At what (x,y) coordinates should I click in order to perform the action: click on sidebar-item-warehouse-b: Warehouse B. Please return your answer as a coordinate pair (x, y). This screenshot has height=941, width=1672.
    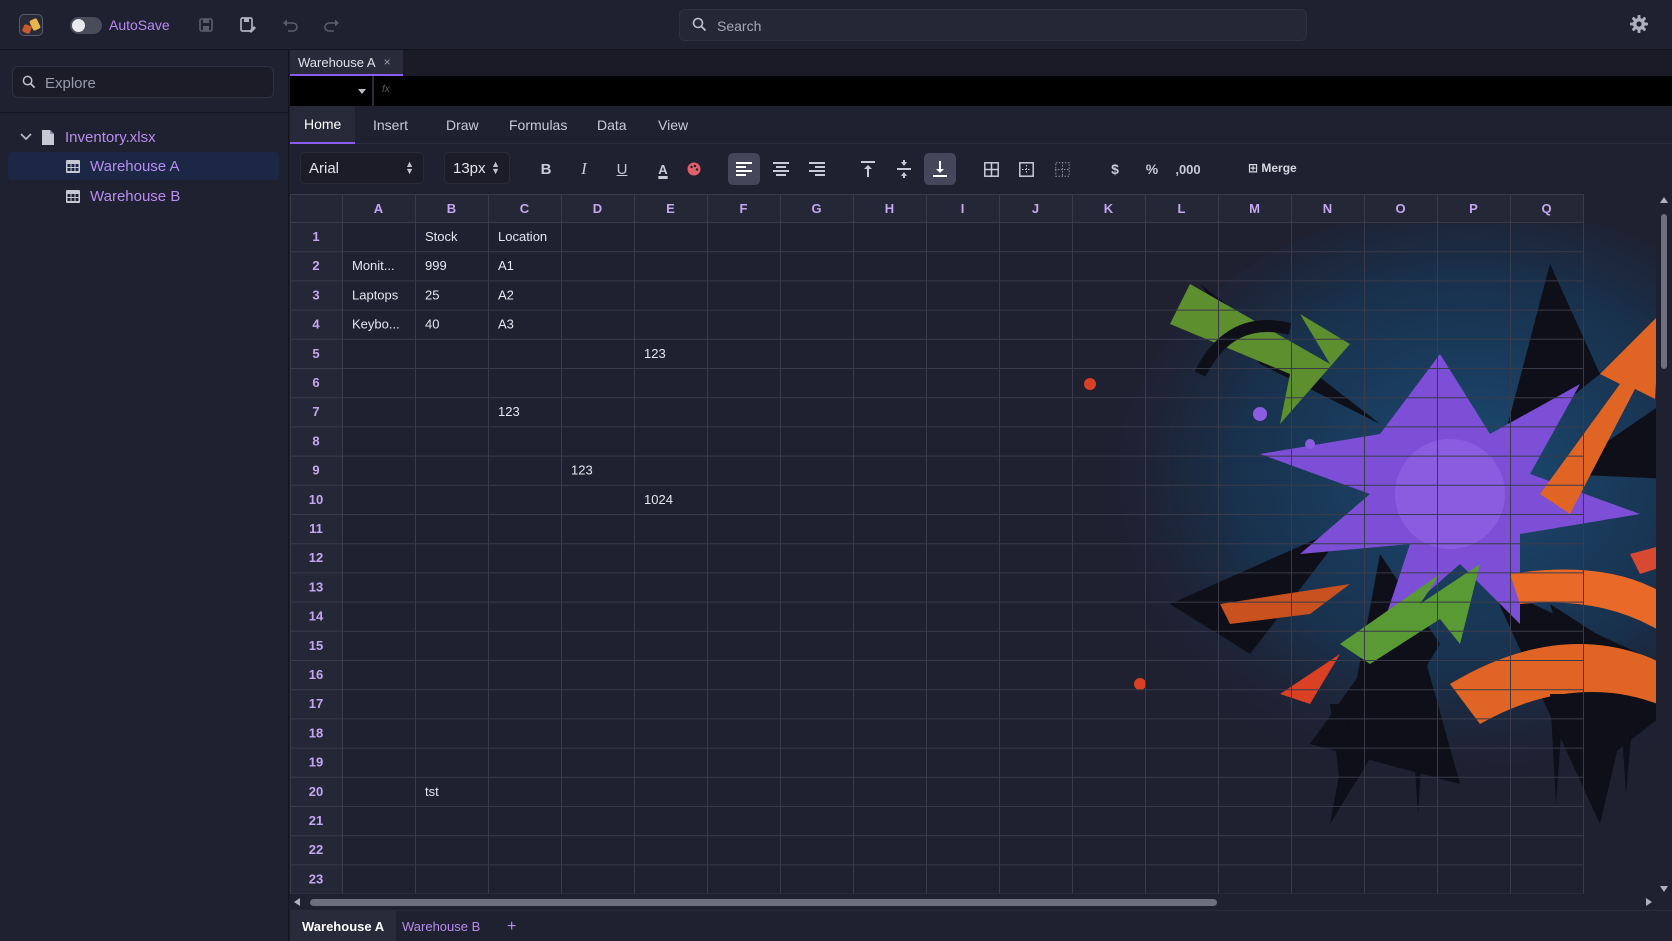
    Looking at the image, I should click on (140, 196).